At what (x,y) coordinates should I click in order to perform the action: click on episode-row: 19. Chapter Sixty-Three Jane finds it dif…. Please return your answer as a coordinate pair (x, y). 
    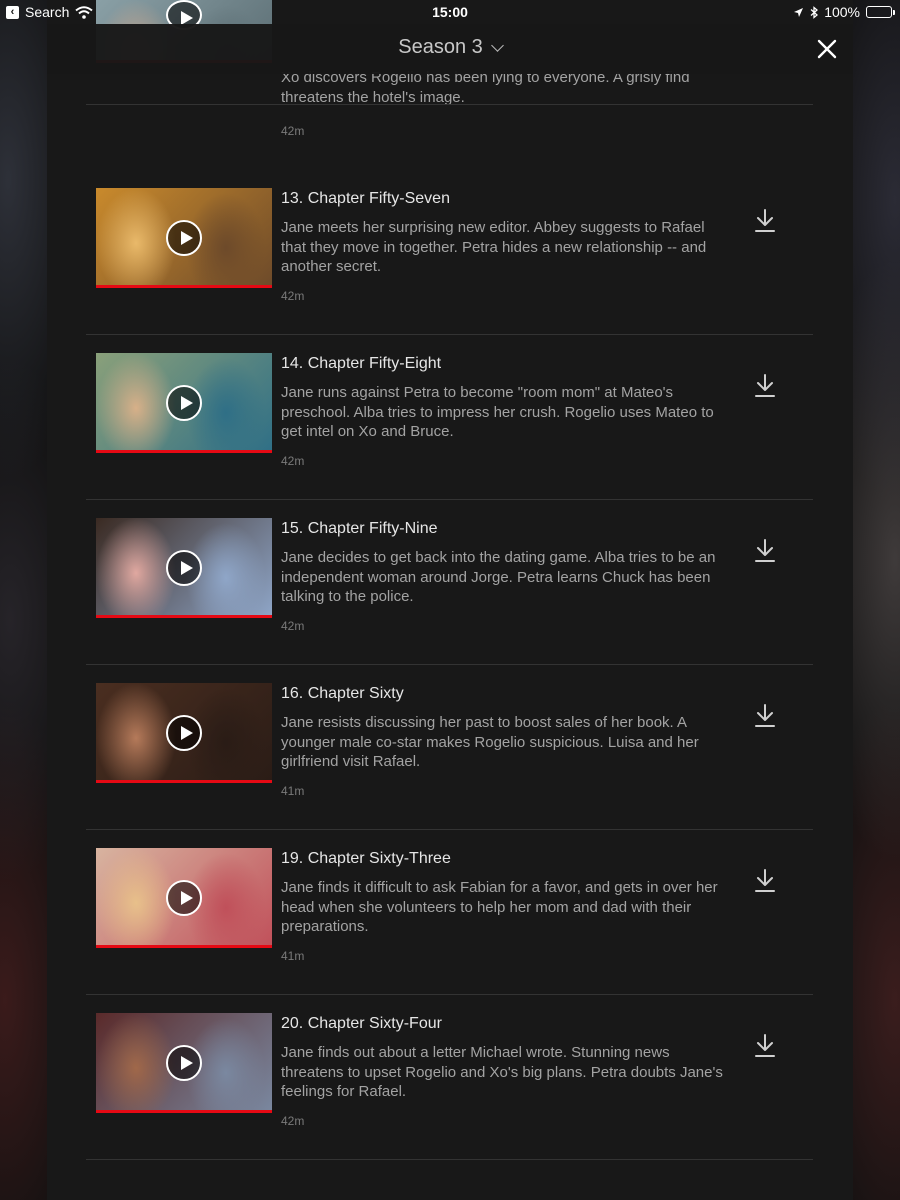
    Looking at the image, I should click on (449, 912).